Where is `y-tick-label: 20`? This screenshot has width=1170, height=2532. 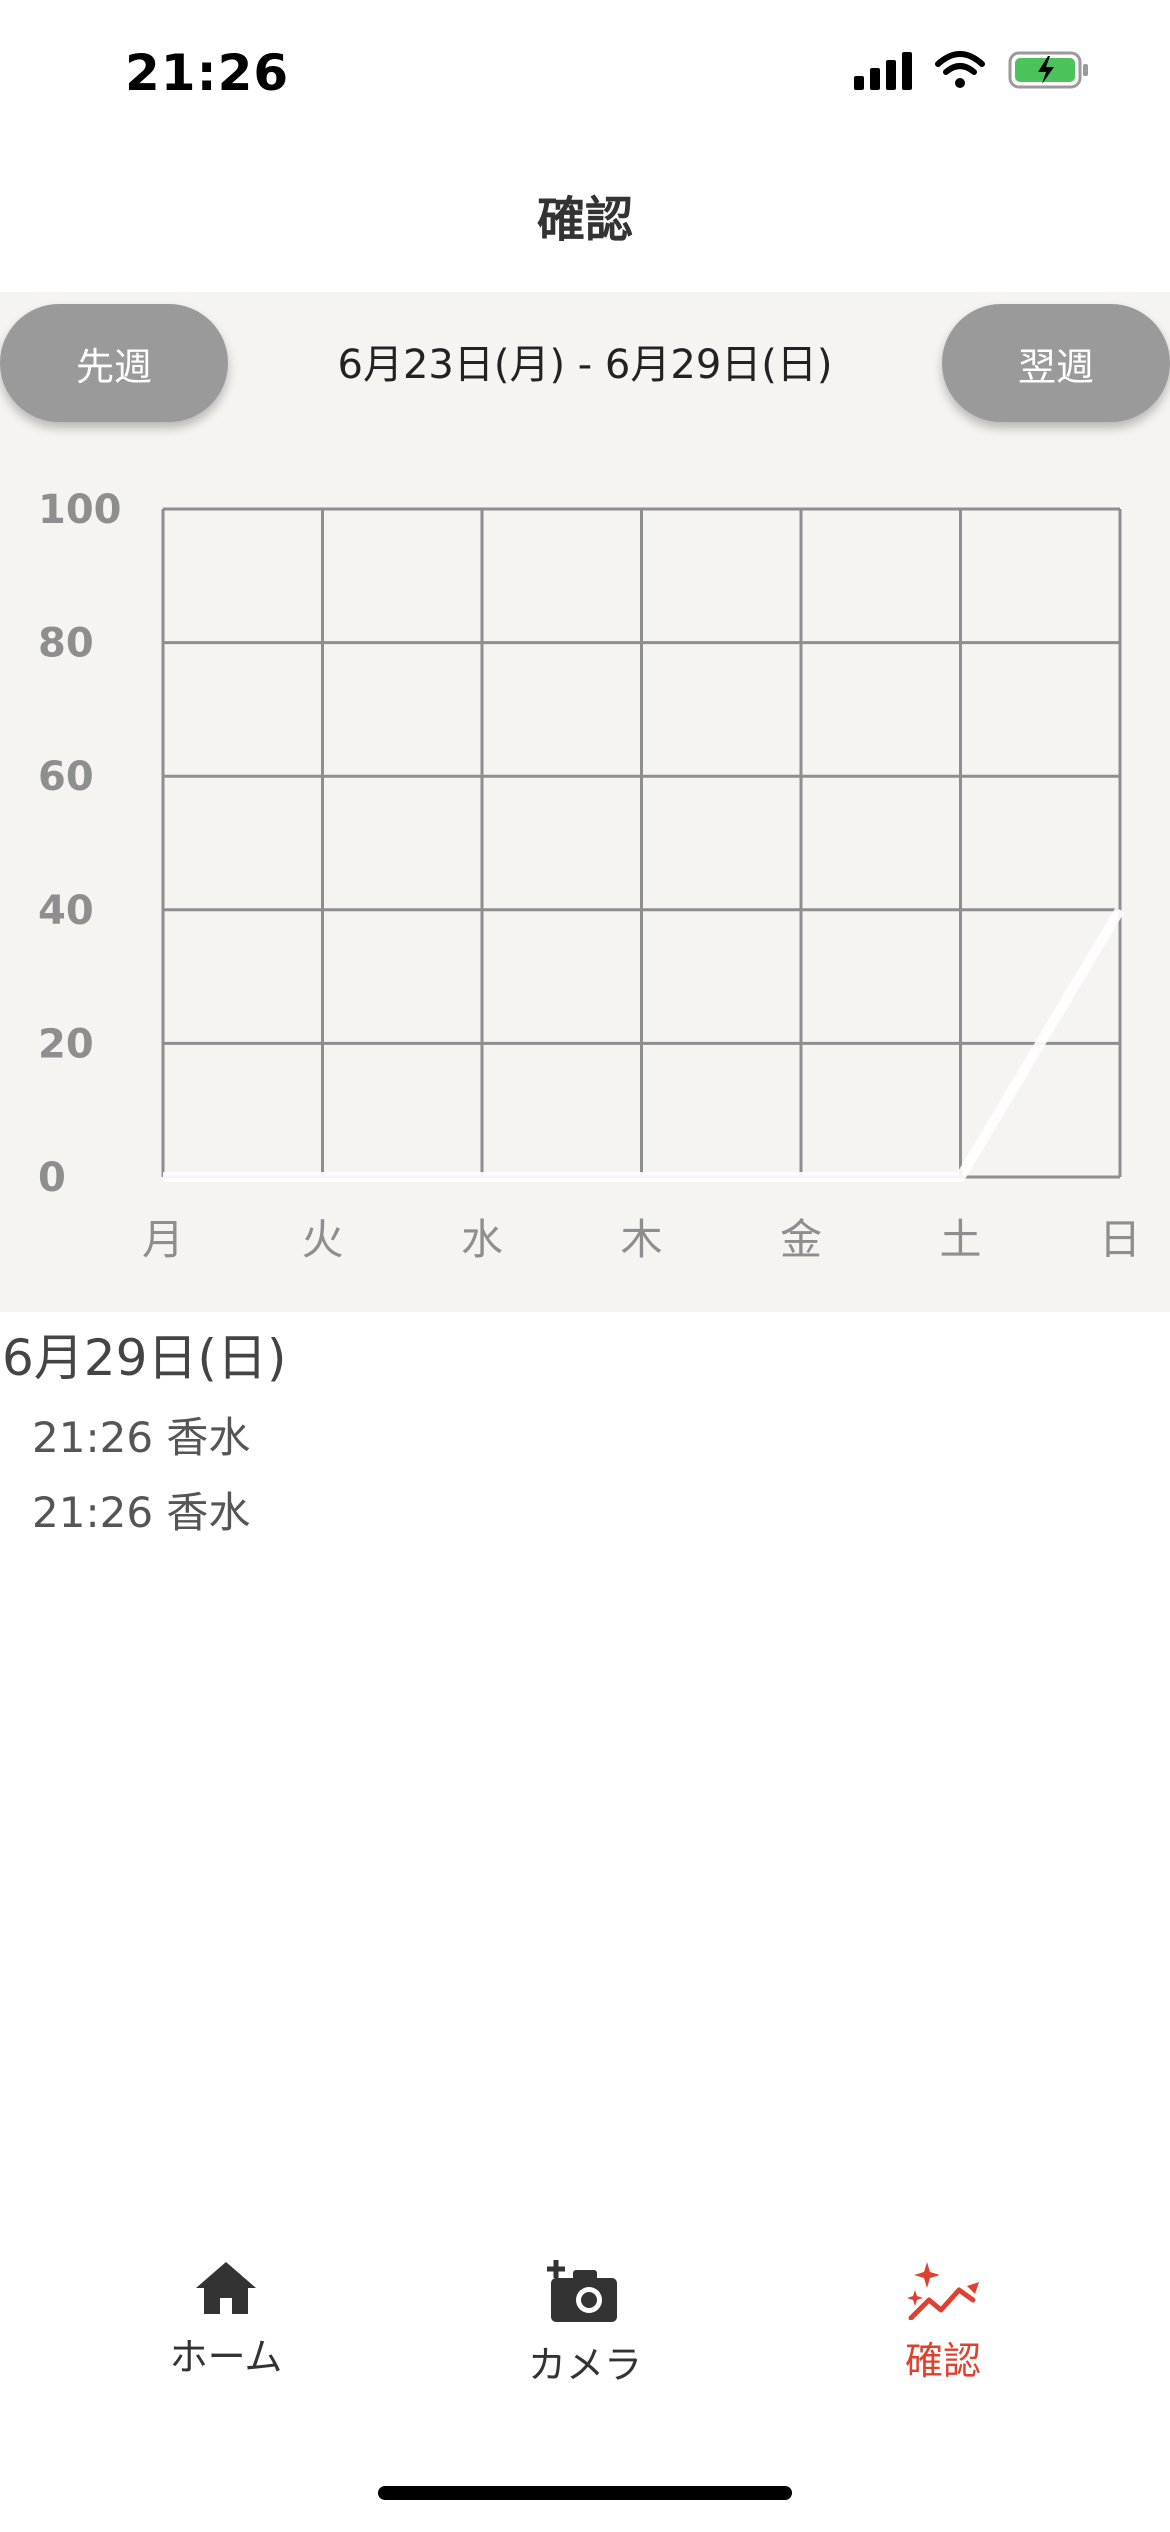
y-tick-label: 20 is located at coordinates (66, 1044).